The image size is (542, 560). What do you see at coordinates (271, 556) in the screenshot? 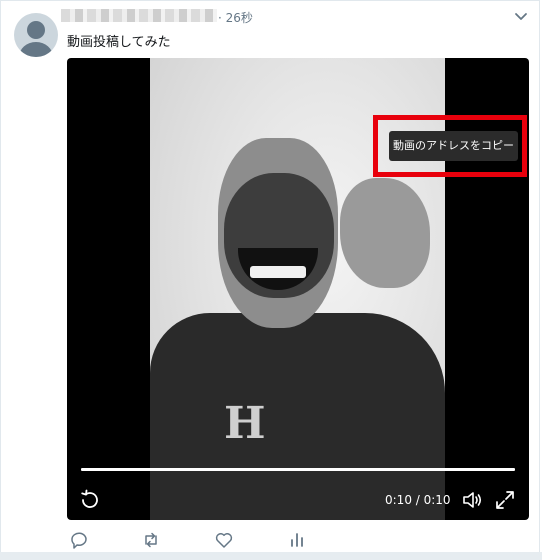
I see `card-divider` at bounding box center [271, 556].